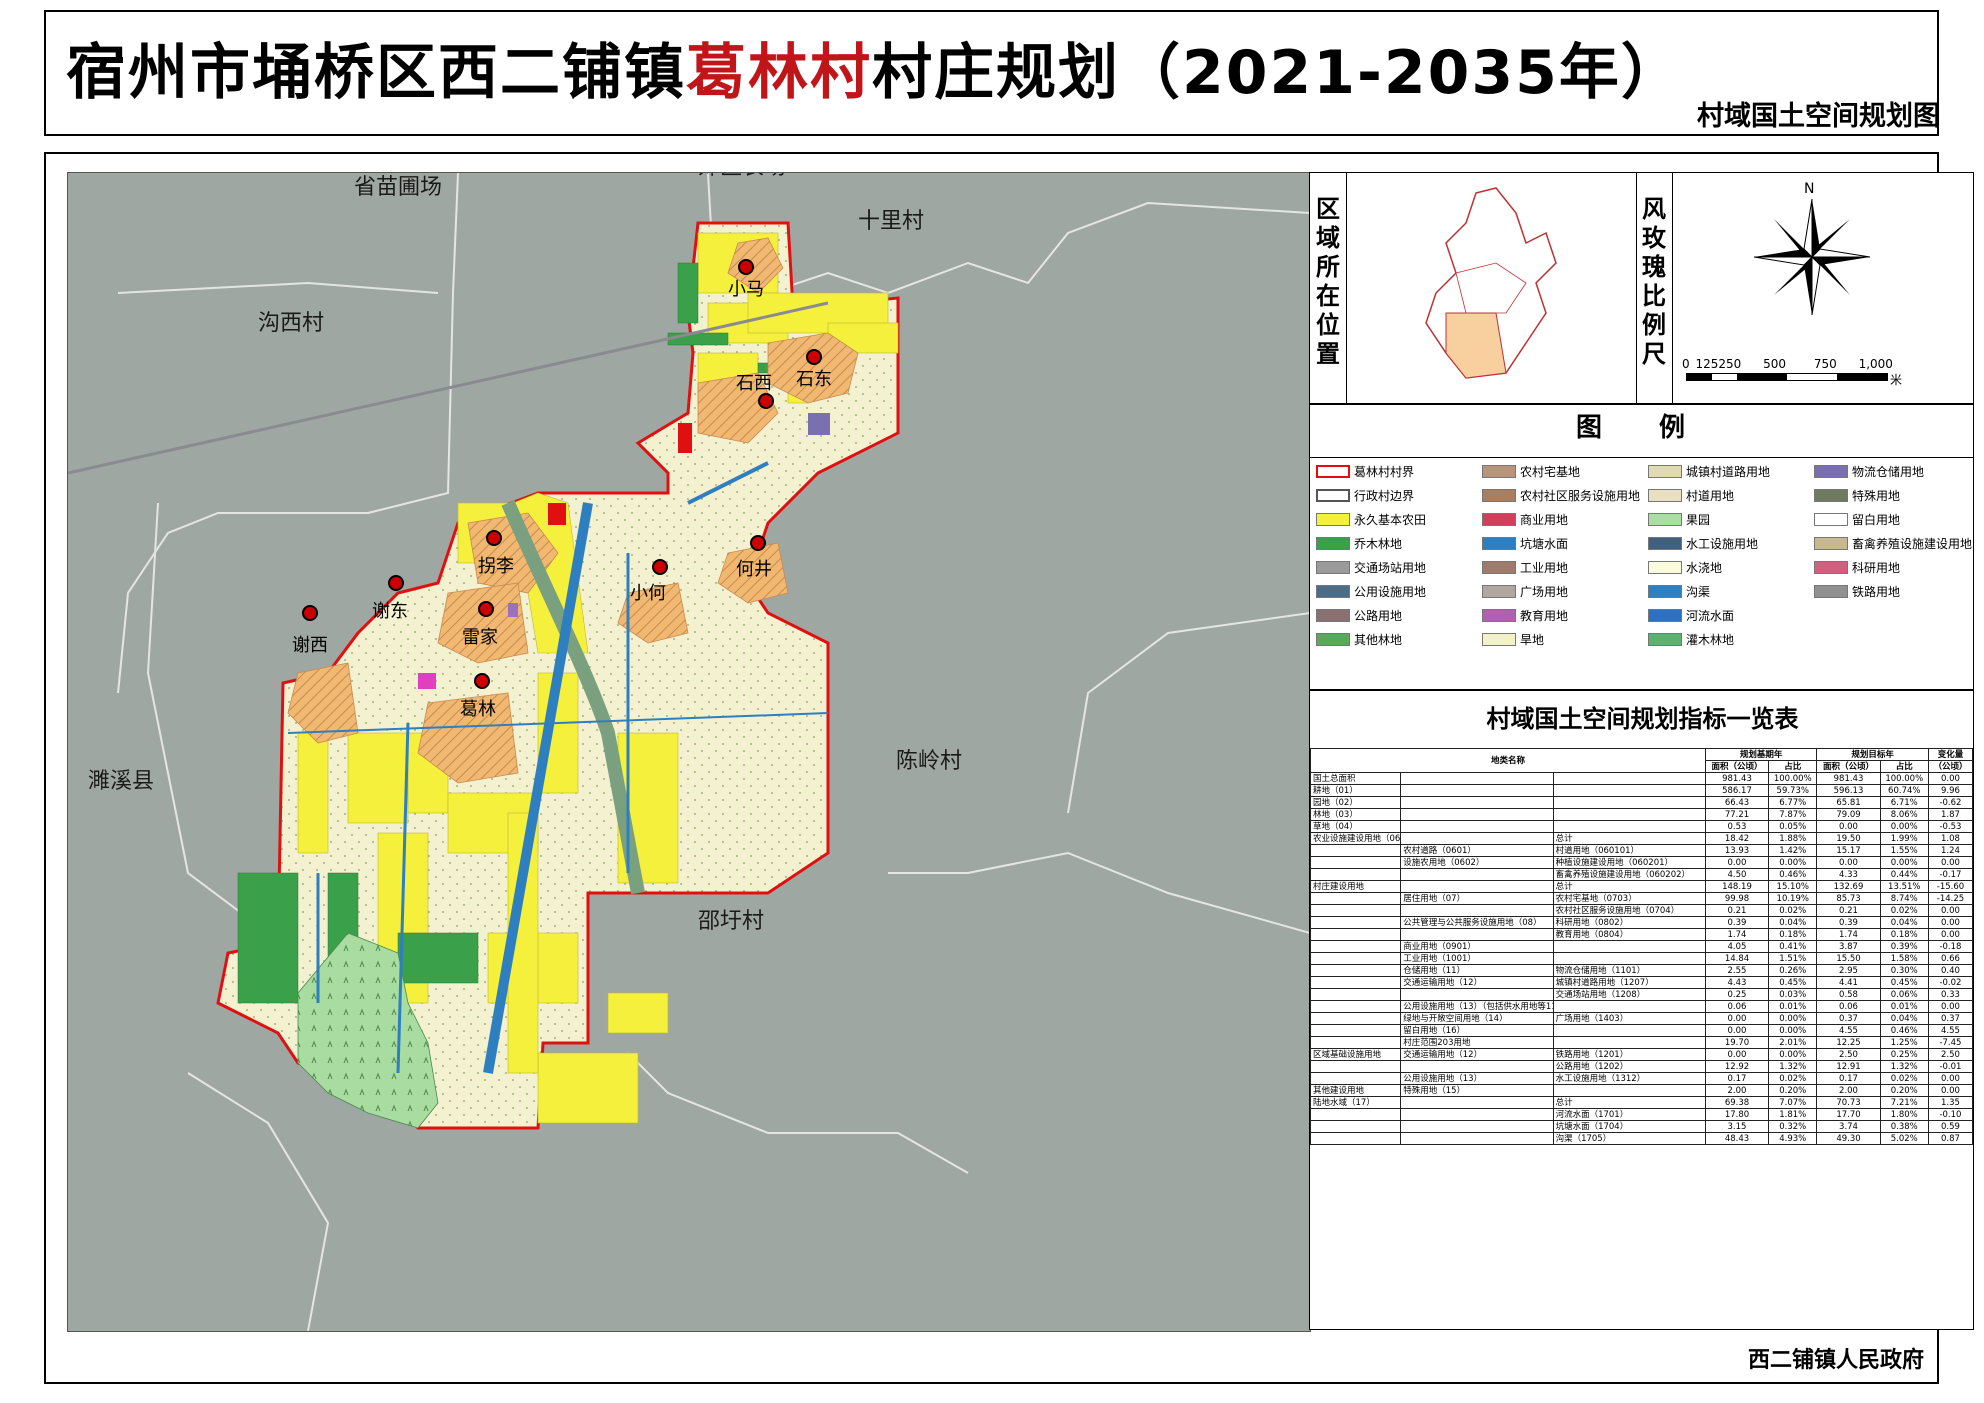  What do you see at coordinates (1561, 496) in the screenshot?
I see `legend-item: 农村社区服务设施用地` at bounding box center [1561, 496].